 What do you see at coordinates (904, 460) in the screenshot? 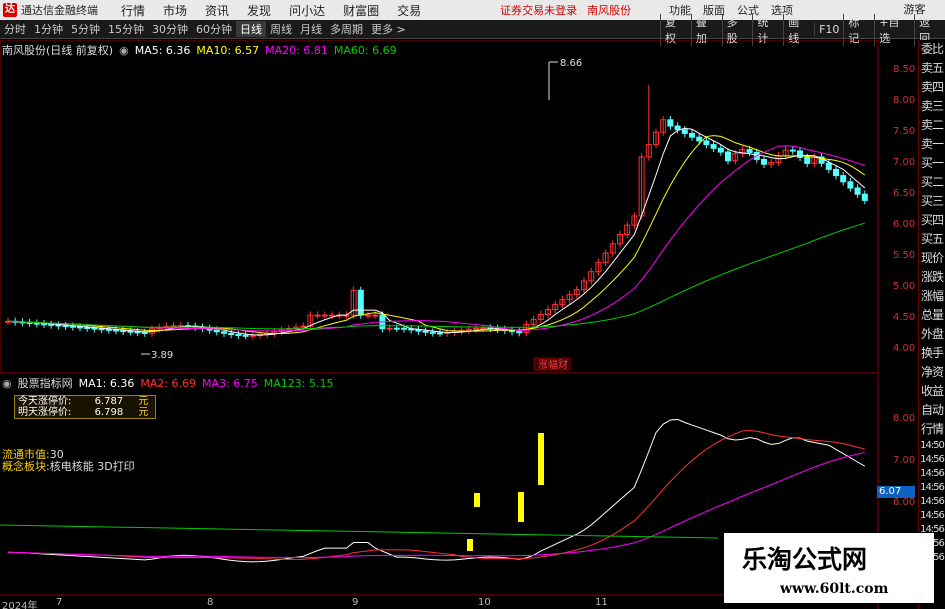
I see `ind-y-tick: 7.00` at bounding box center [904, 460].